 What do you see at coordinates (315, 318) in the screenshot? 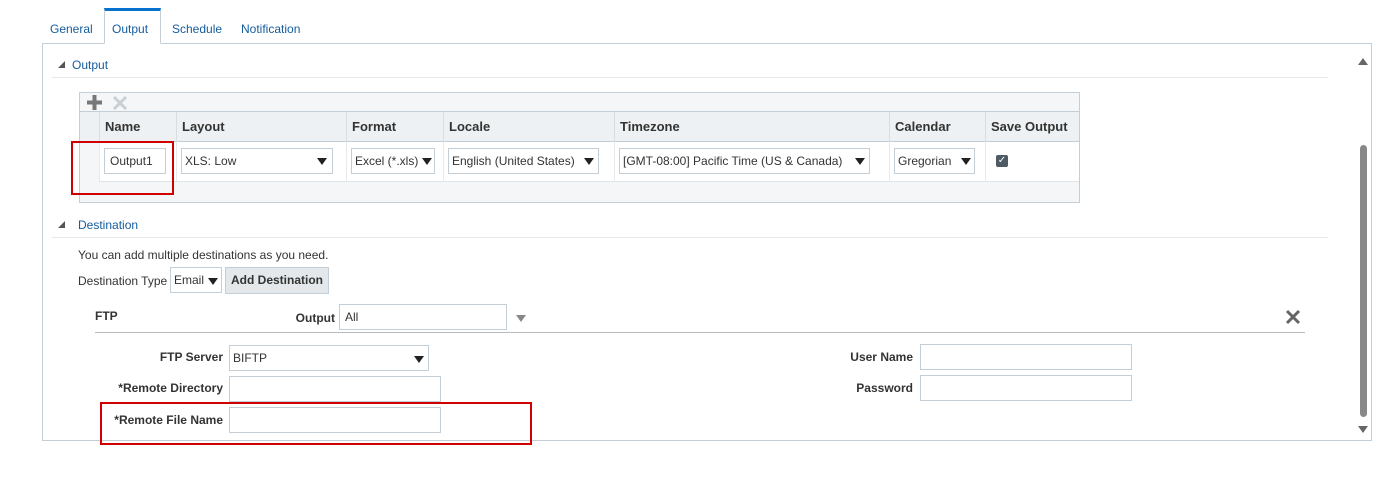
I see `ftp-output-label: Output` at bounding box center [315, 318].